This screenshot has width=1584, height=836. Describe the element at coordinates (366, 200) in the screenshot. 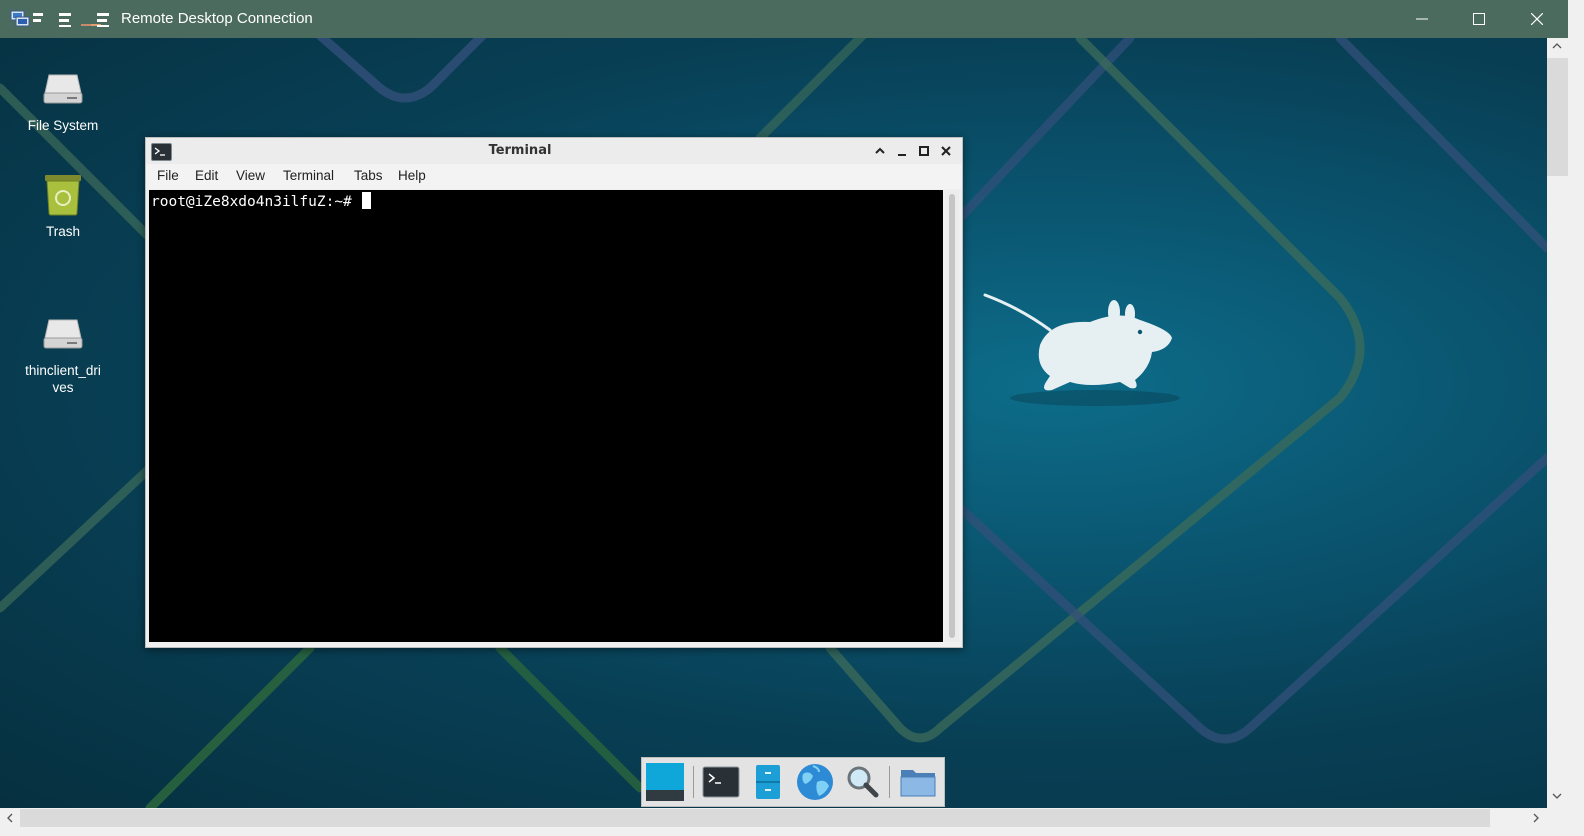

I see `text-cursor` at that location.